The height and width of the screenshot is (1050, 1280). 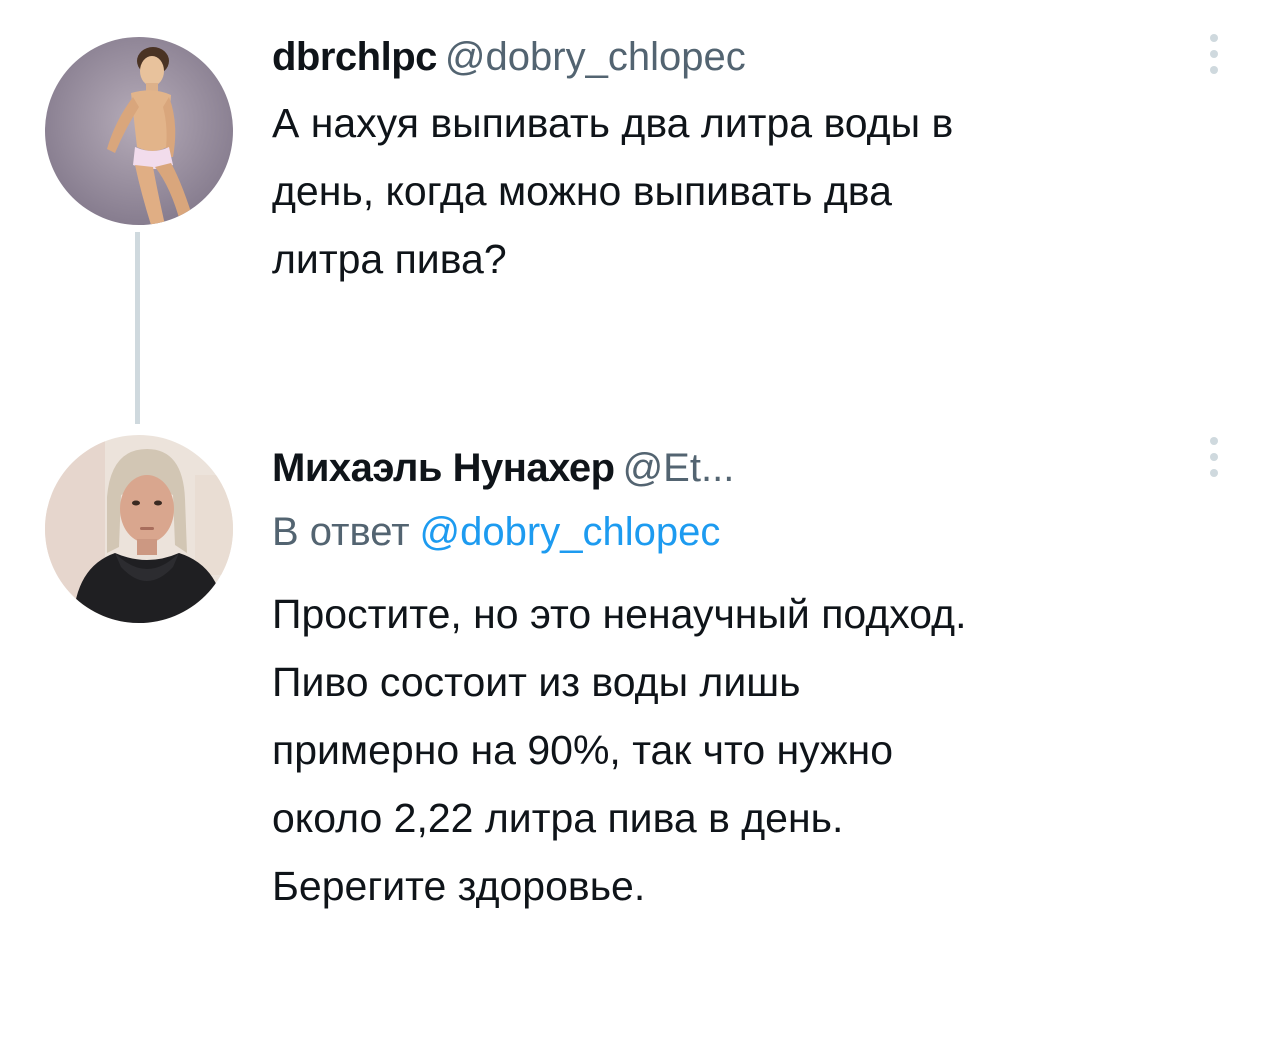 What do you see at coordinates (570, 532) in the screenshot?
I see `reply-mention-link: @dobry_chlopec` at bounding box center [570, 532].